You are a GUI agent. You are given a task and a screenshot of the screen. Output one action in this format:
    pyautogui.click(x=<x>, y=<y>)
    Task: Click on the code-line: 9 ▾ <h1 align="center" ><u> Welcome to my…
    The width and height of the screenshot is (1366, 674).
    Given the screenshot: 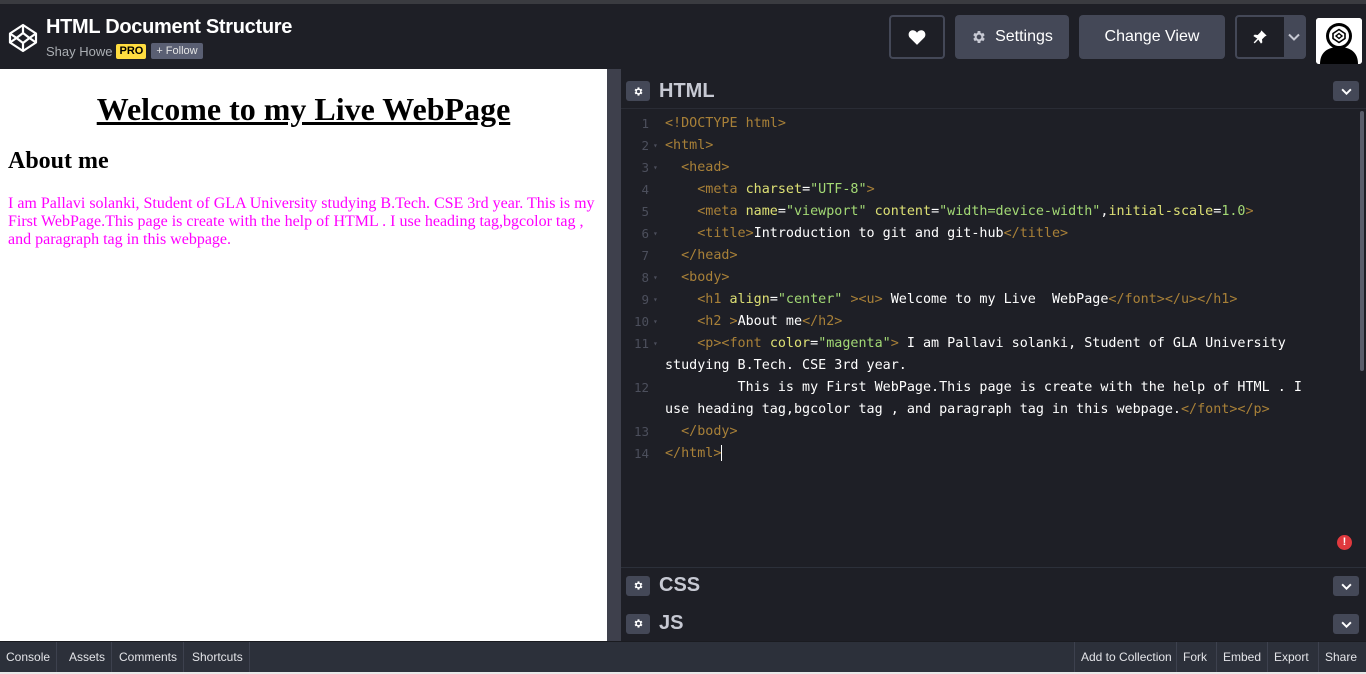 What is the action you would take?
    pyautogui.click(x=986, y=300)
    